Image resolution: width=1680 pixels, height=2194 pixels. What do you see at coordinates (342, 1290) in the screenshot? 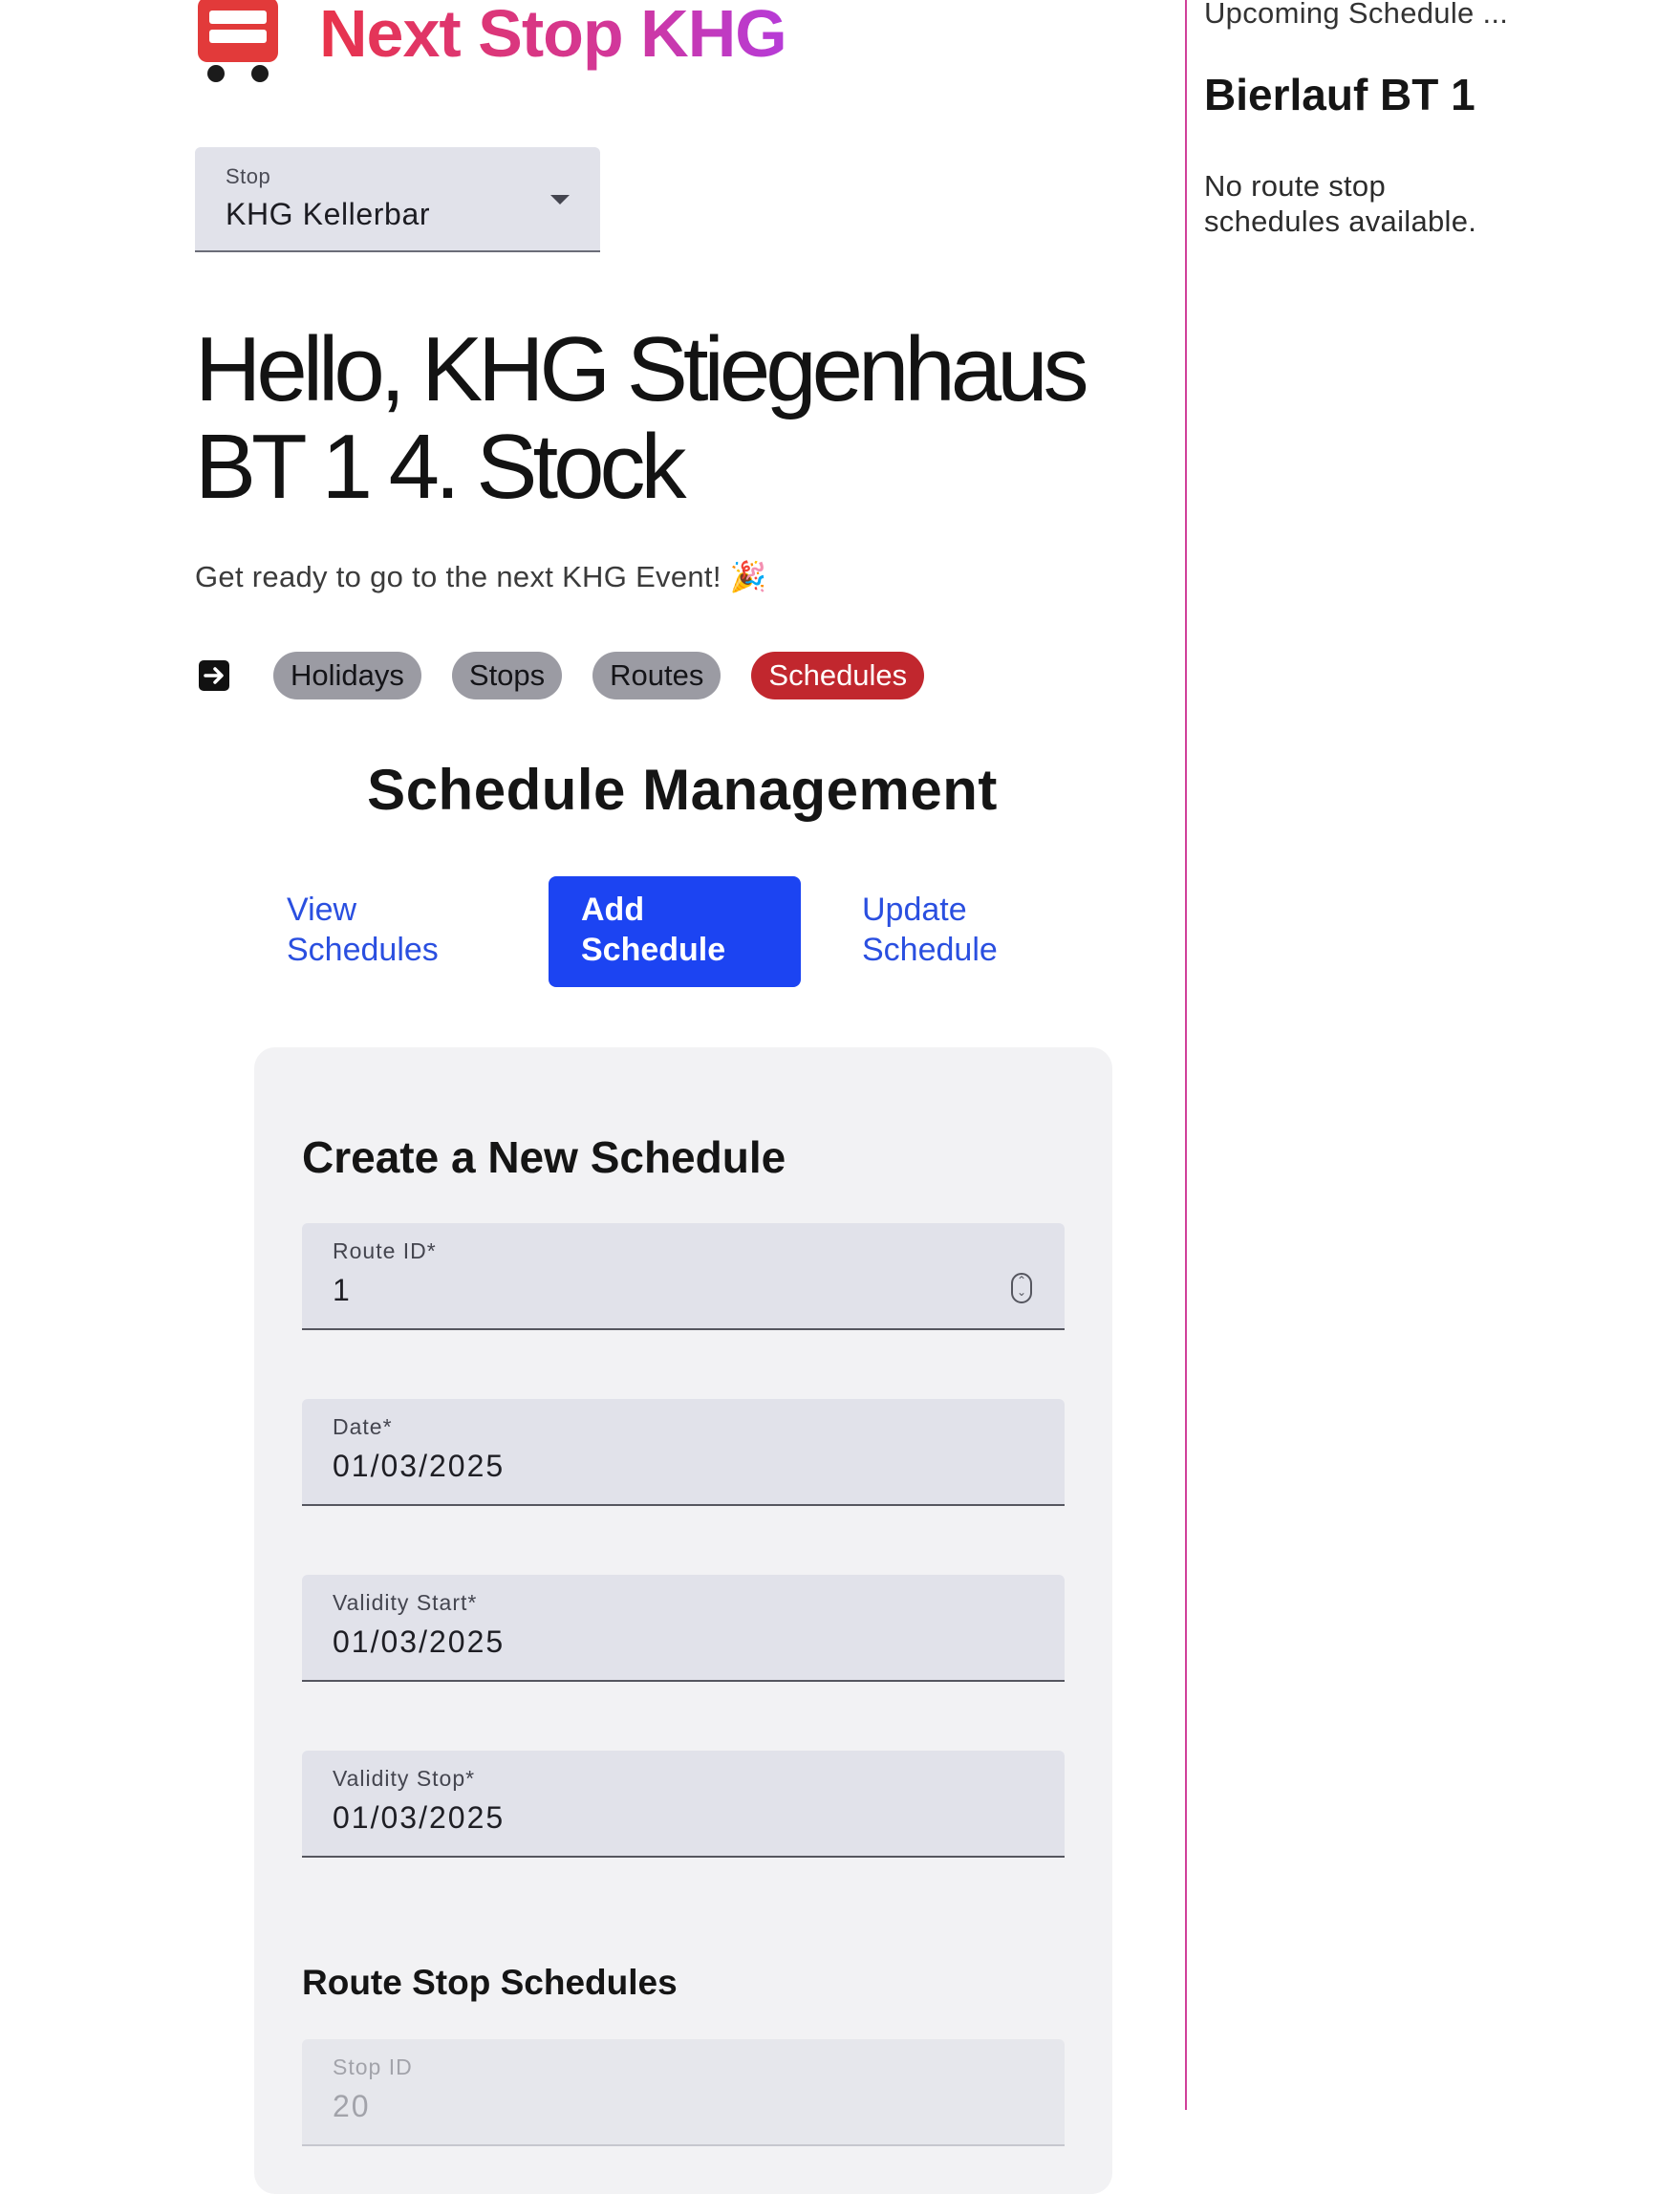
I see `route-id-value: 1` at bounding box center [342, 1290].